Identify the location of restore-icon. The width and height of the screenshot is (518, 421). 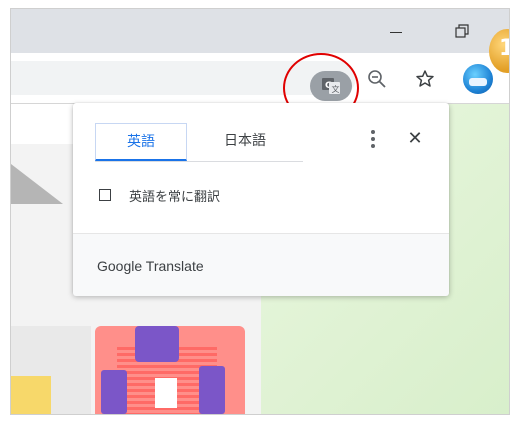
(462, 31).